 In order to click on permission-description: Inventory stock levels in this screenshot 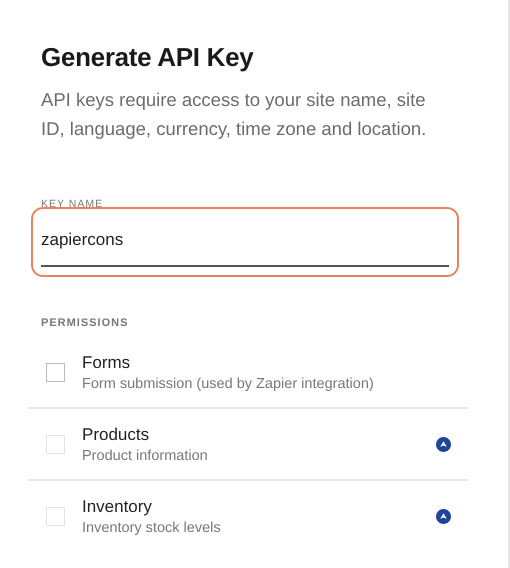, I will do `click(152, 528)`.